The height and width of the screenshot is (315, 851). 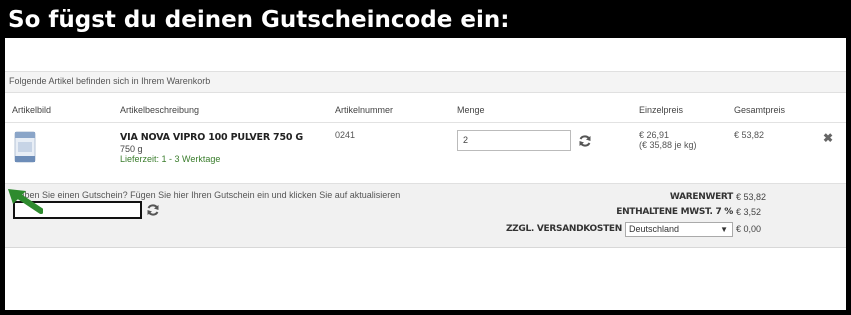 I want to click on arrow-icon, so click(x=25, y=201).